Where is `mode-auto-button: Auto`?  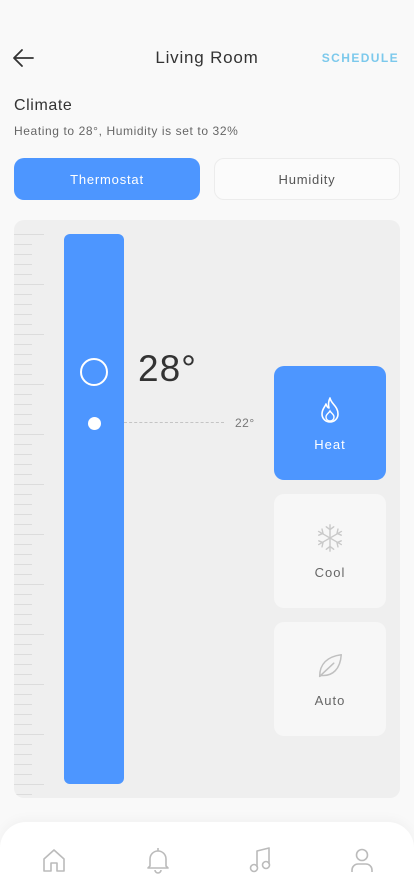 mode-auto-button: Auto is located at coordinates (330, 679).